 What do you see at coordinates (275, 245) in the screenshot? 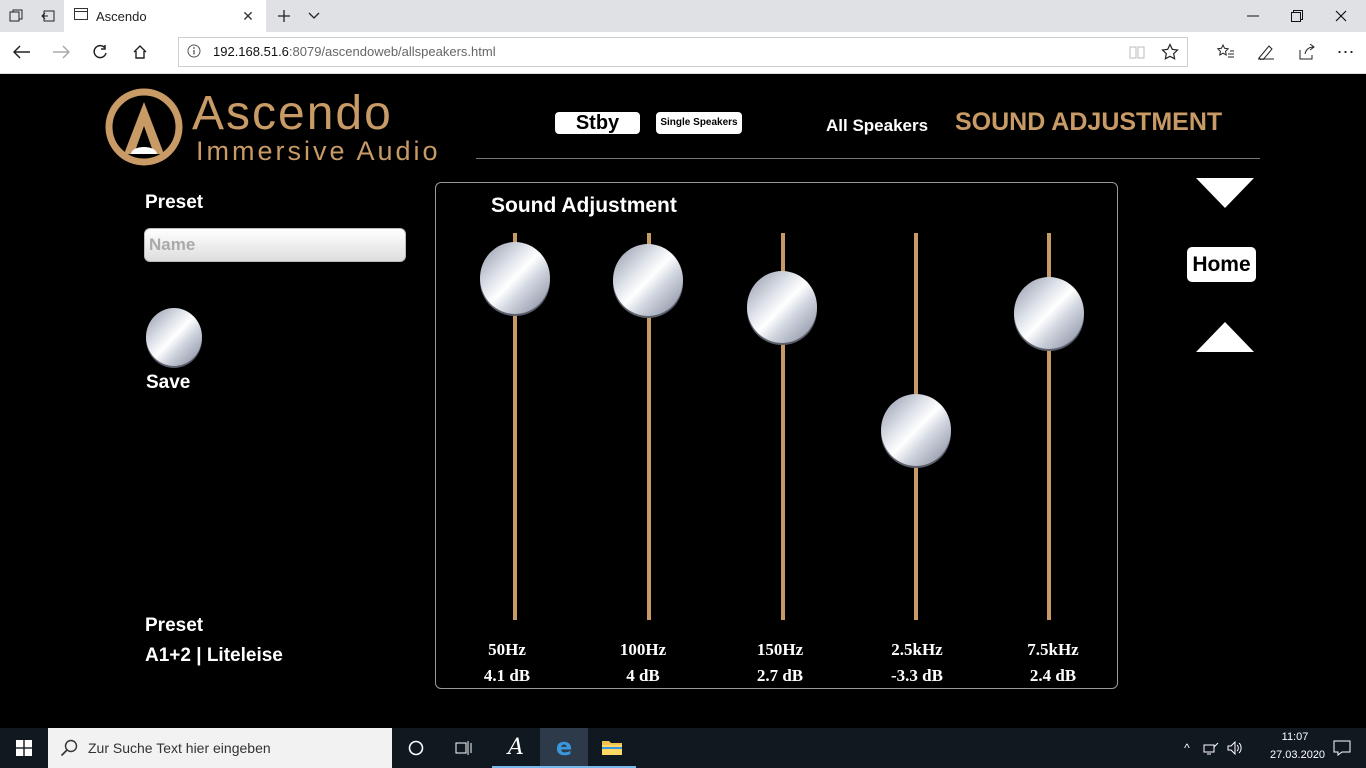
I see `preset-name-input` at bounding box center [275, 245].